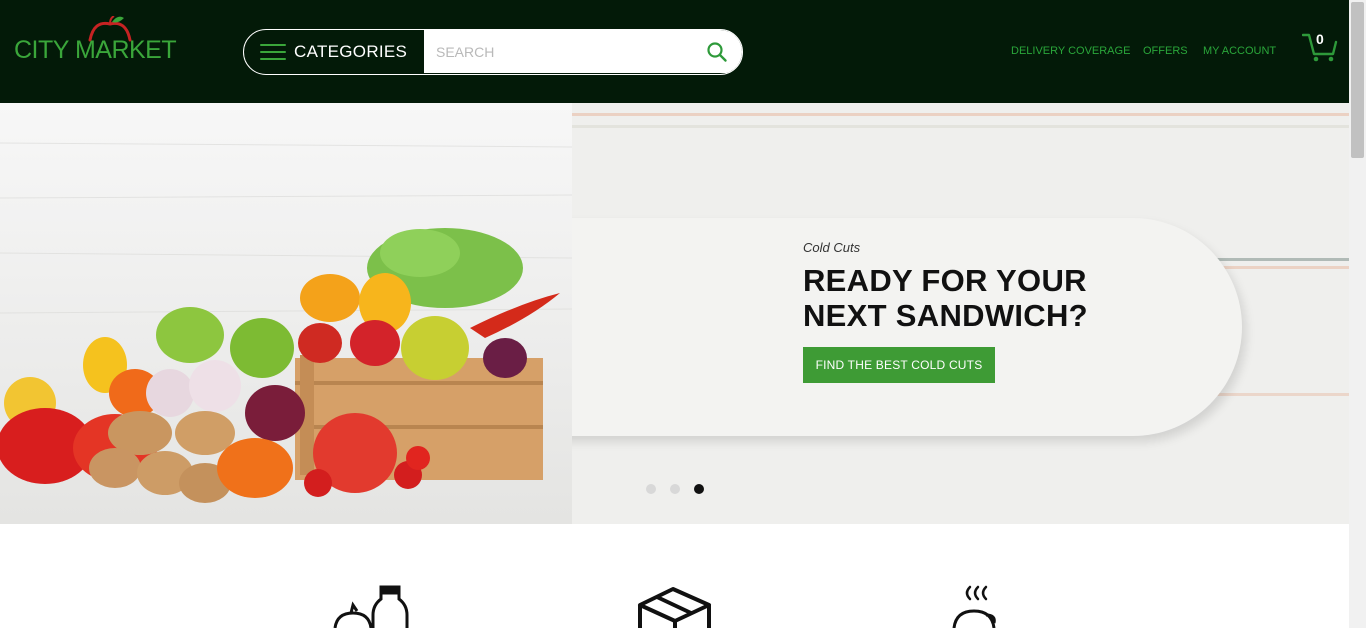  What do you see at coordinates (559, 51) in the screenshot?
I see `search-input` at bounding box center [559, 51].